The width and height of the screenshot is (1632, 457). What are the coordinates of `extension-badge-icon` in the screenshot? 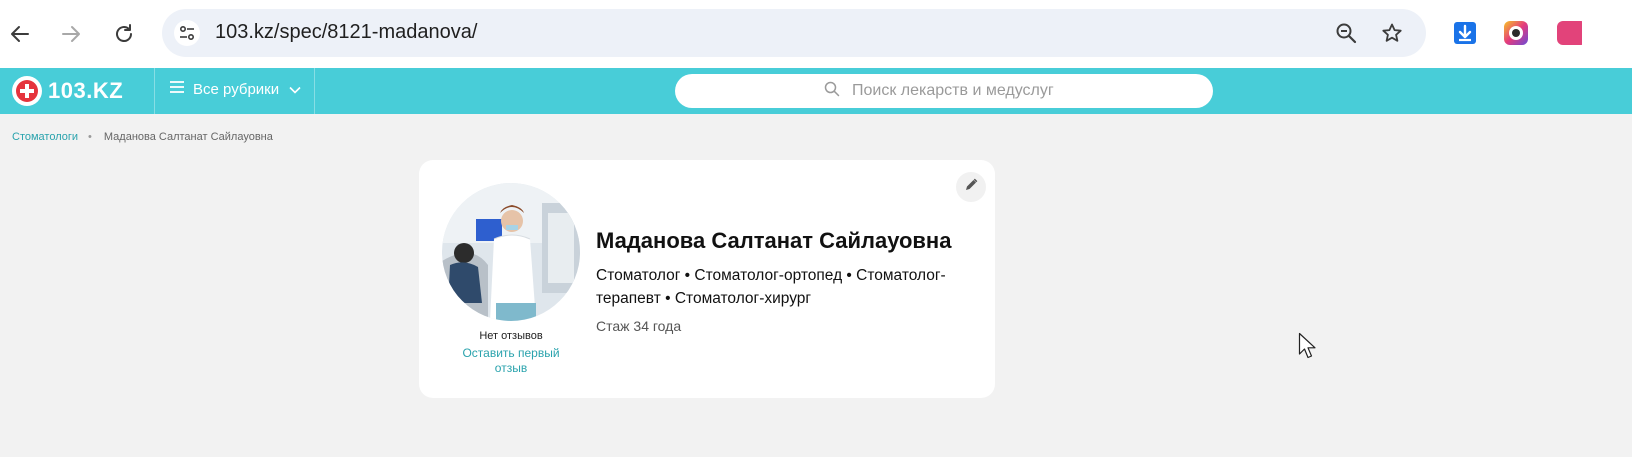 It's located at (1569, 33).